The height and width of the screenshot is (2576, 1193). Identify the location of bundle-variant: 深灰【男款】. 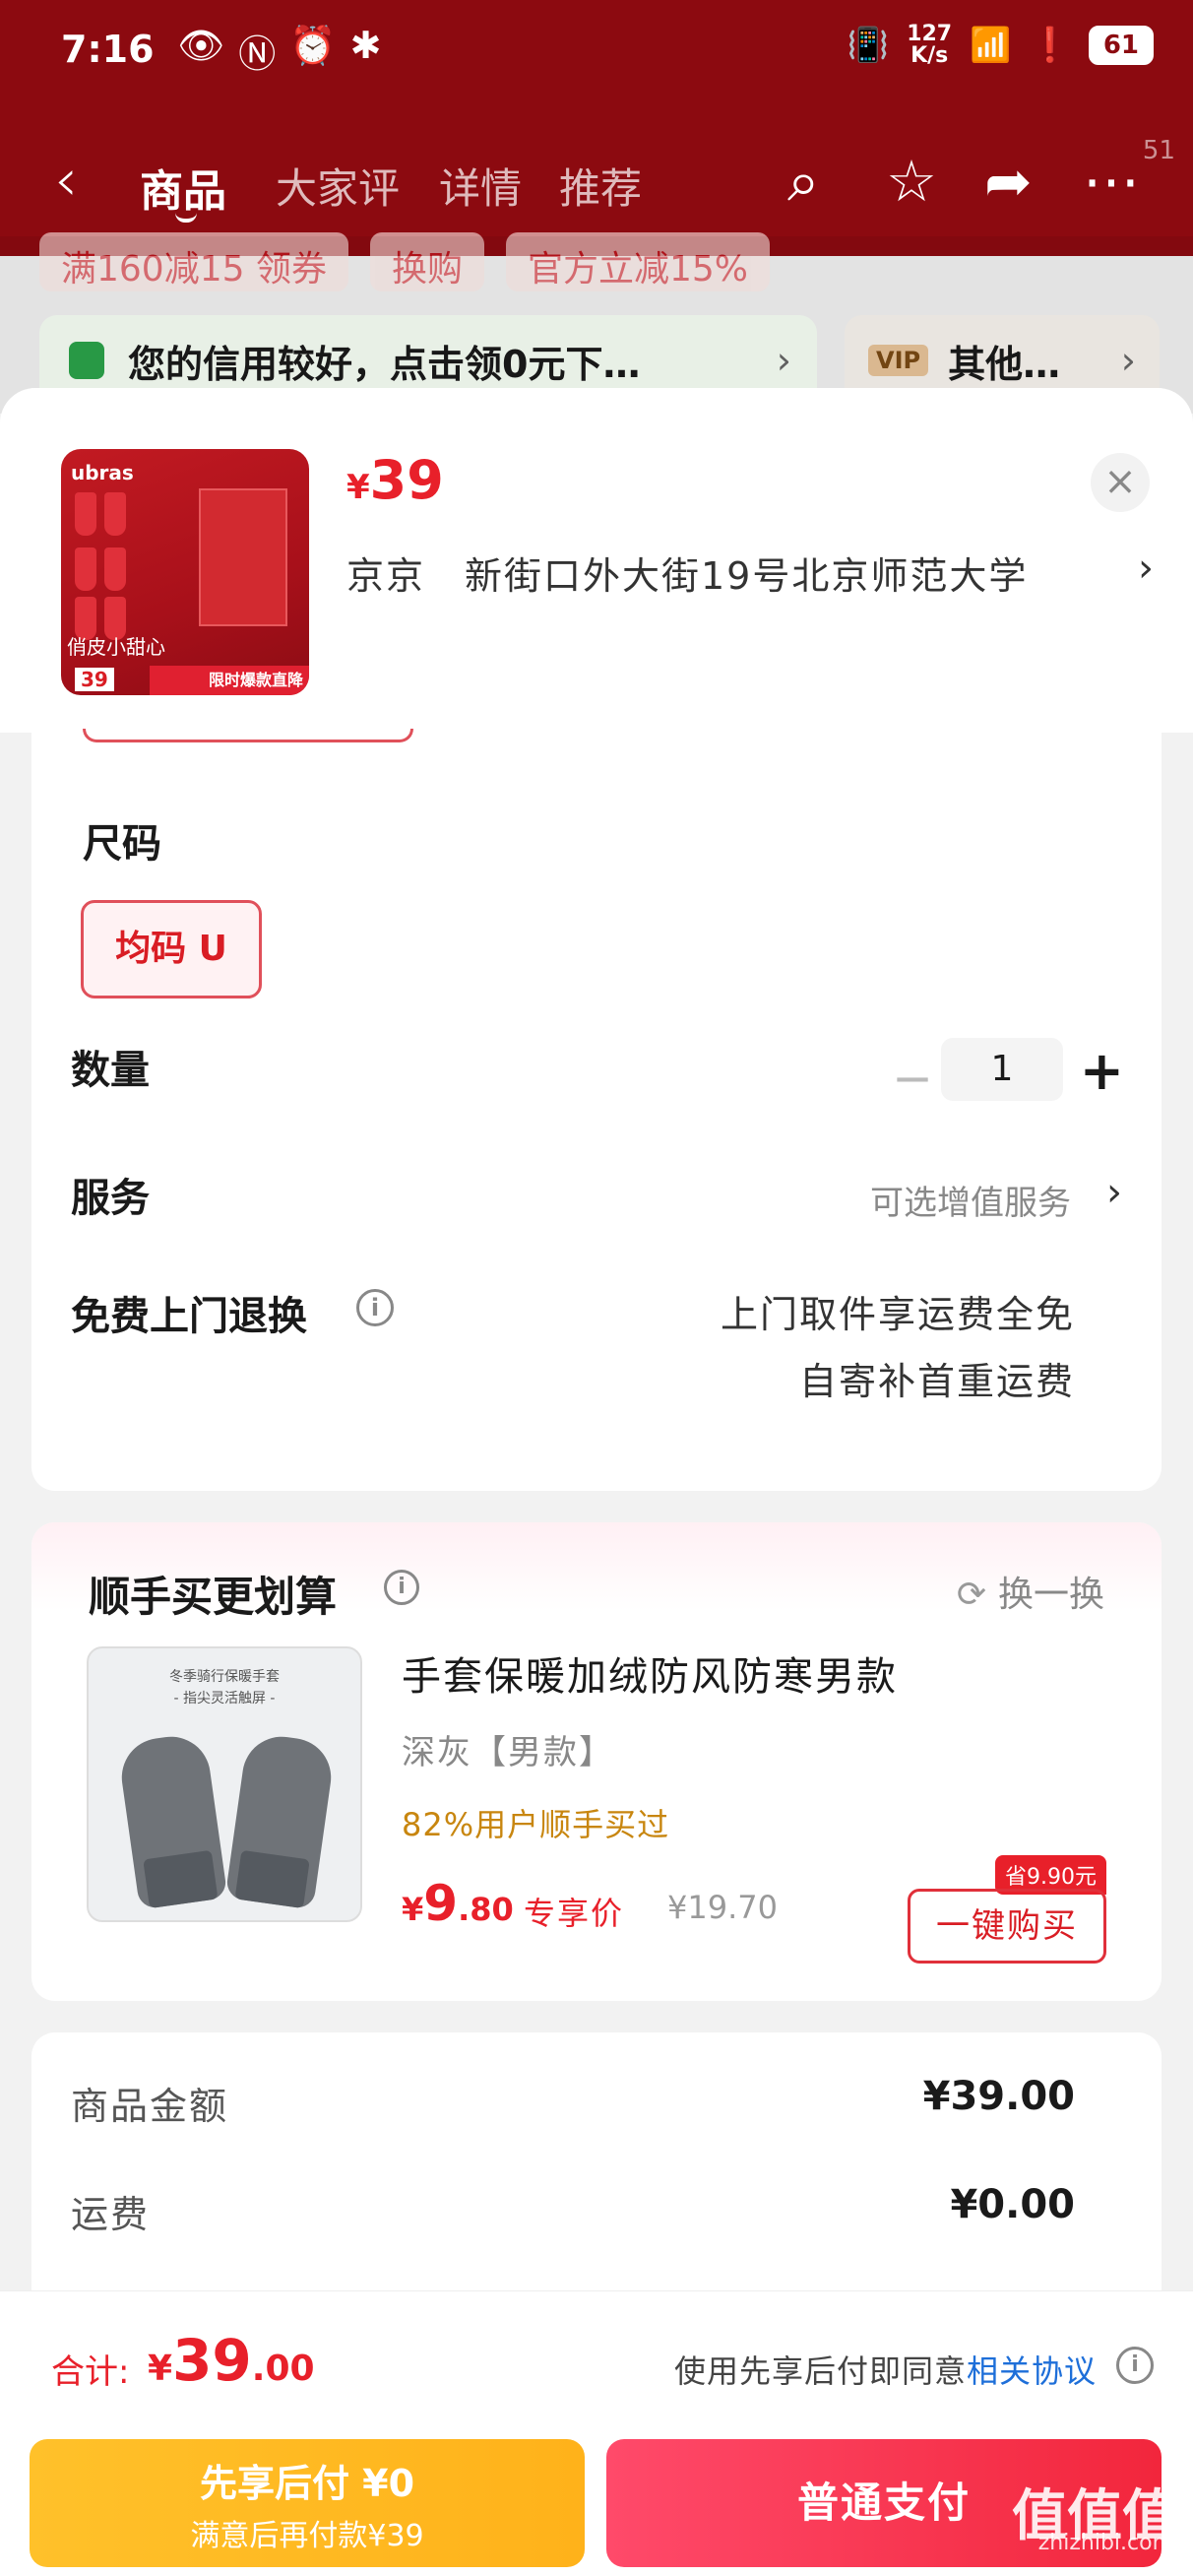
(508, 1752).